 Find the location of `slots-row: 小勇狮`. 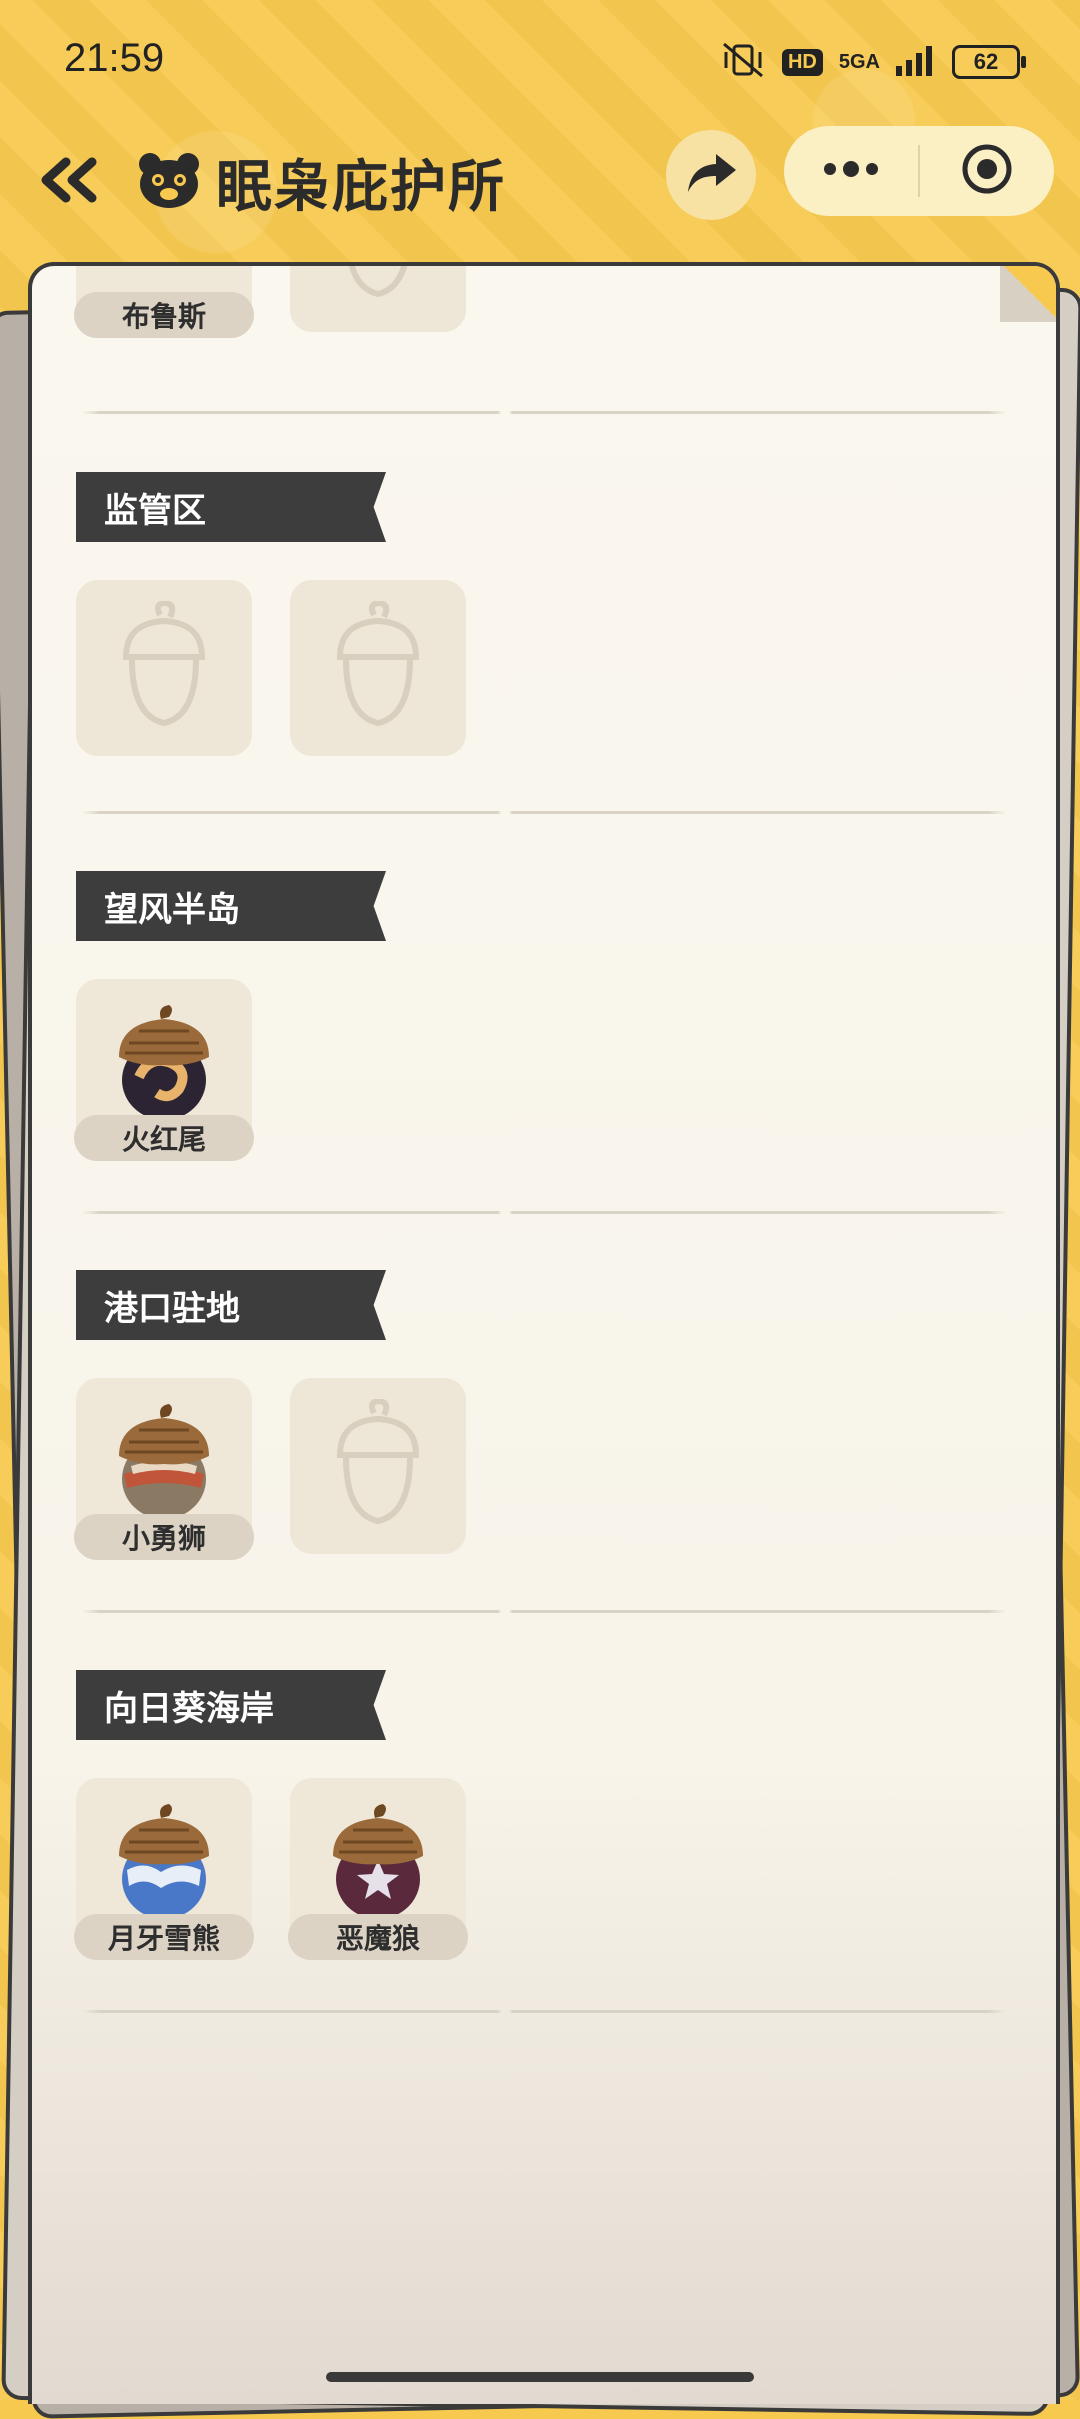

slots-row: 小勇狮 is located at coordinates (270, 1469).